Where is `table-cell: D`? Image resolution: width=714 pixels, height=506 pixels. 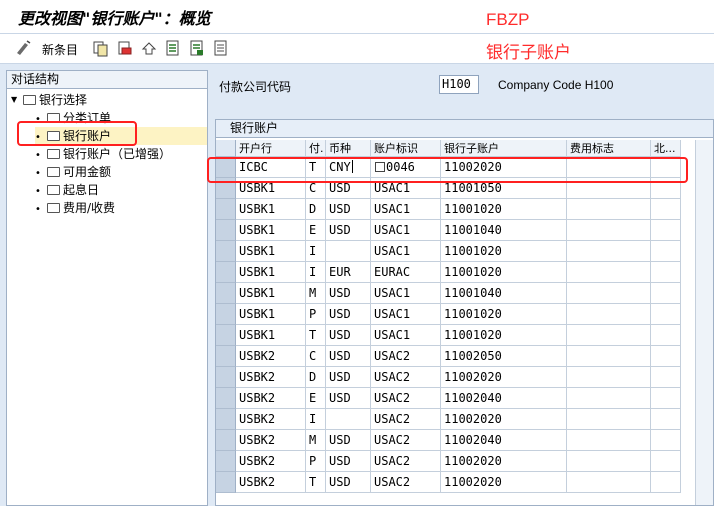
table-cell: D is located at coordinates (316, 209).